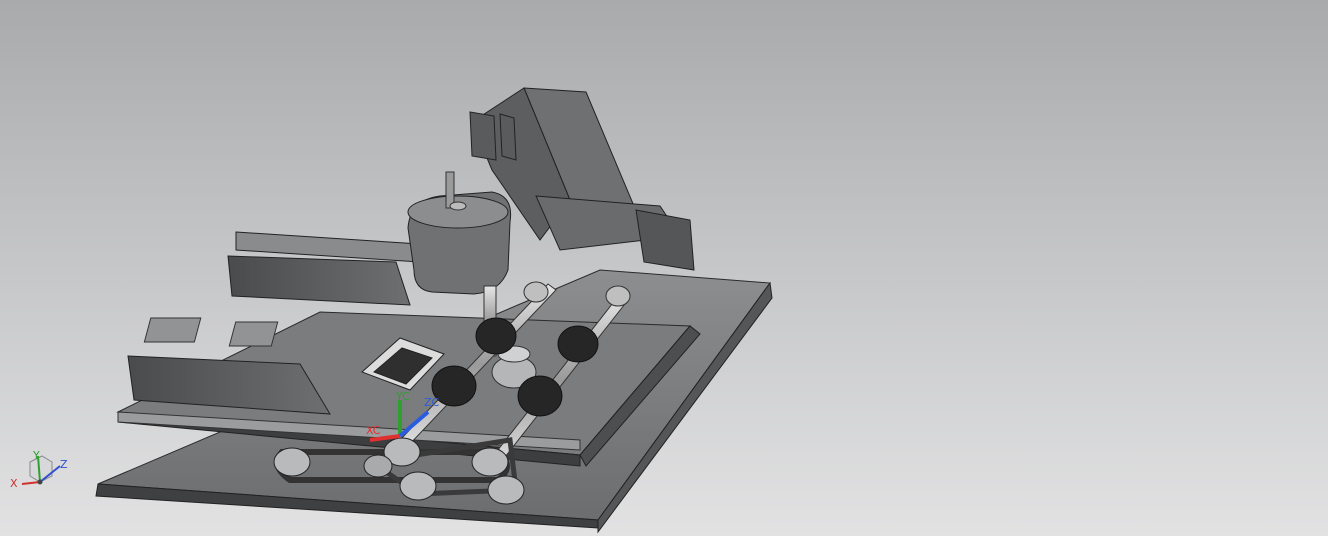 The height and width of the screenshot is (536, 1328). Describe the element at coordinates (402, 396) in the screenshot. I see `wcs-yc-label: YC` at that location.